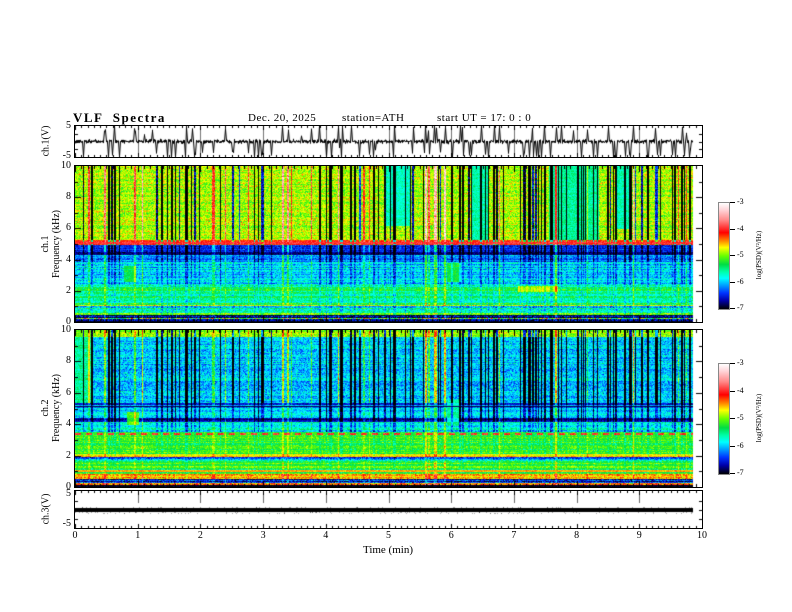 Image resolution: width=792 pixels, height=612 pixels. I want to click on ch1-spectrogram-ylabel: ch.1 Frequency (kHz), so click(51, 244).